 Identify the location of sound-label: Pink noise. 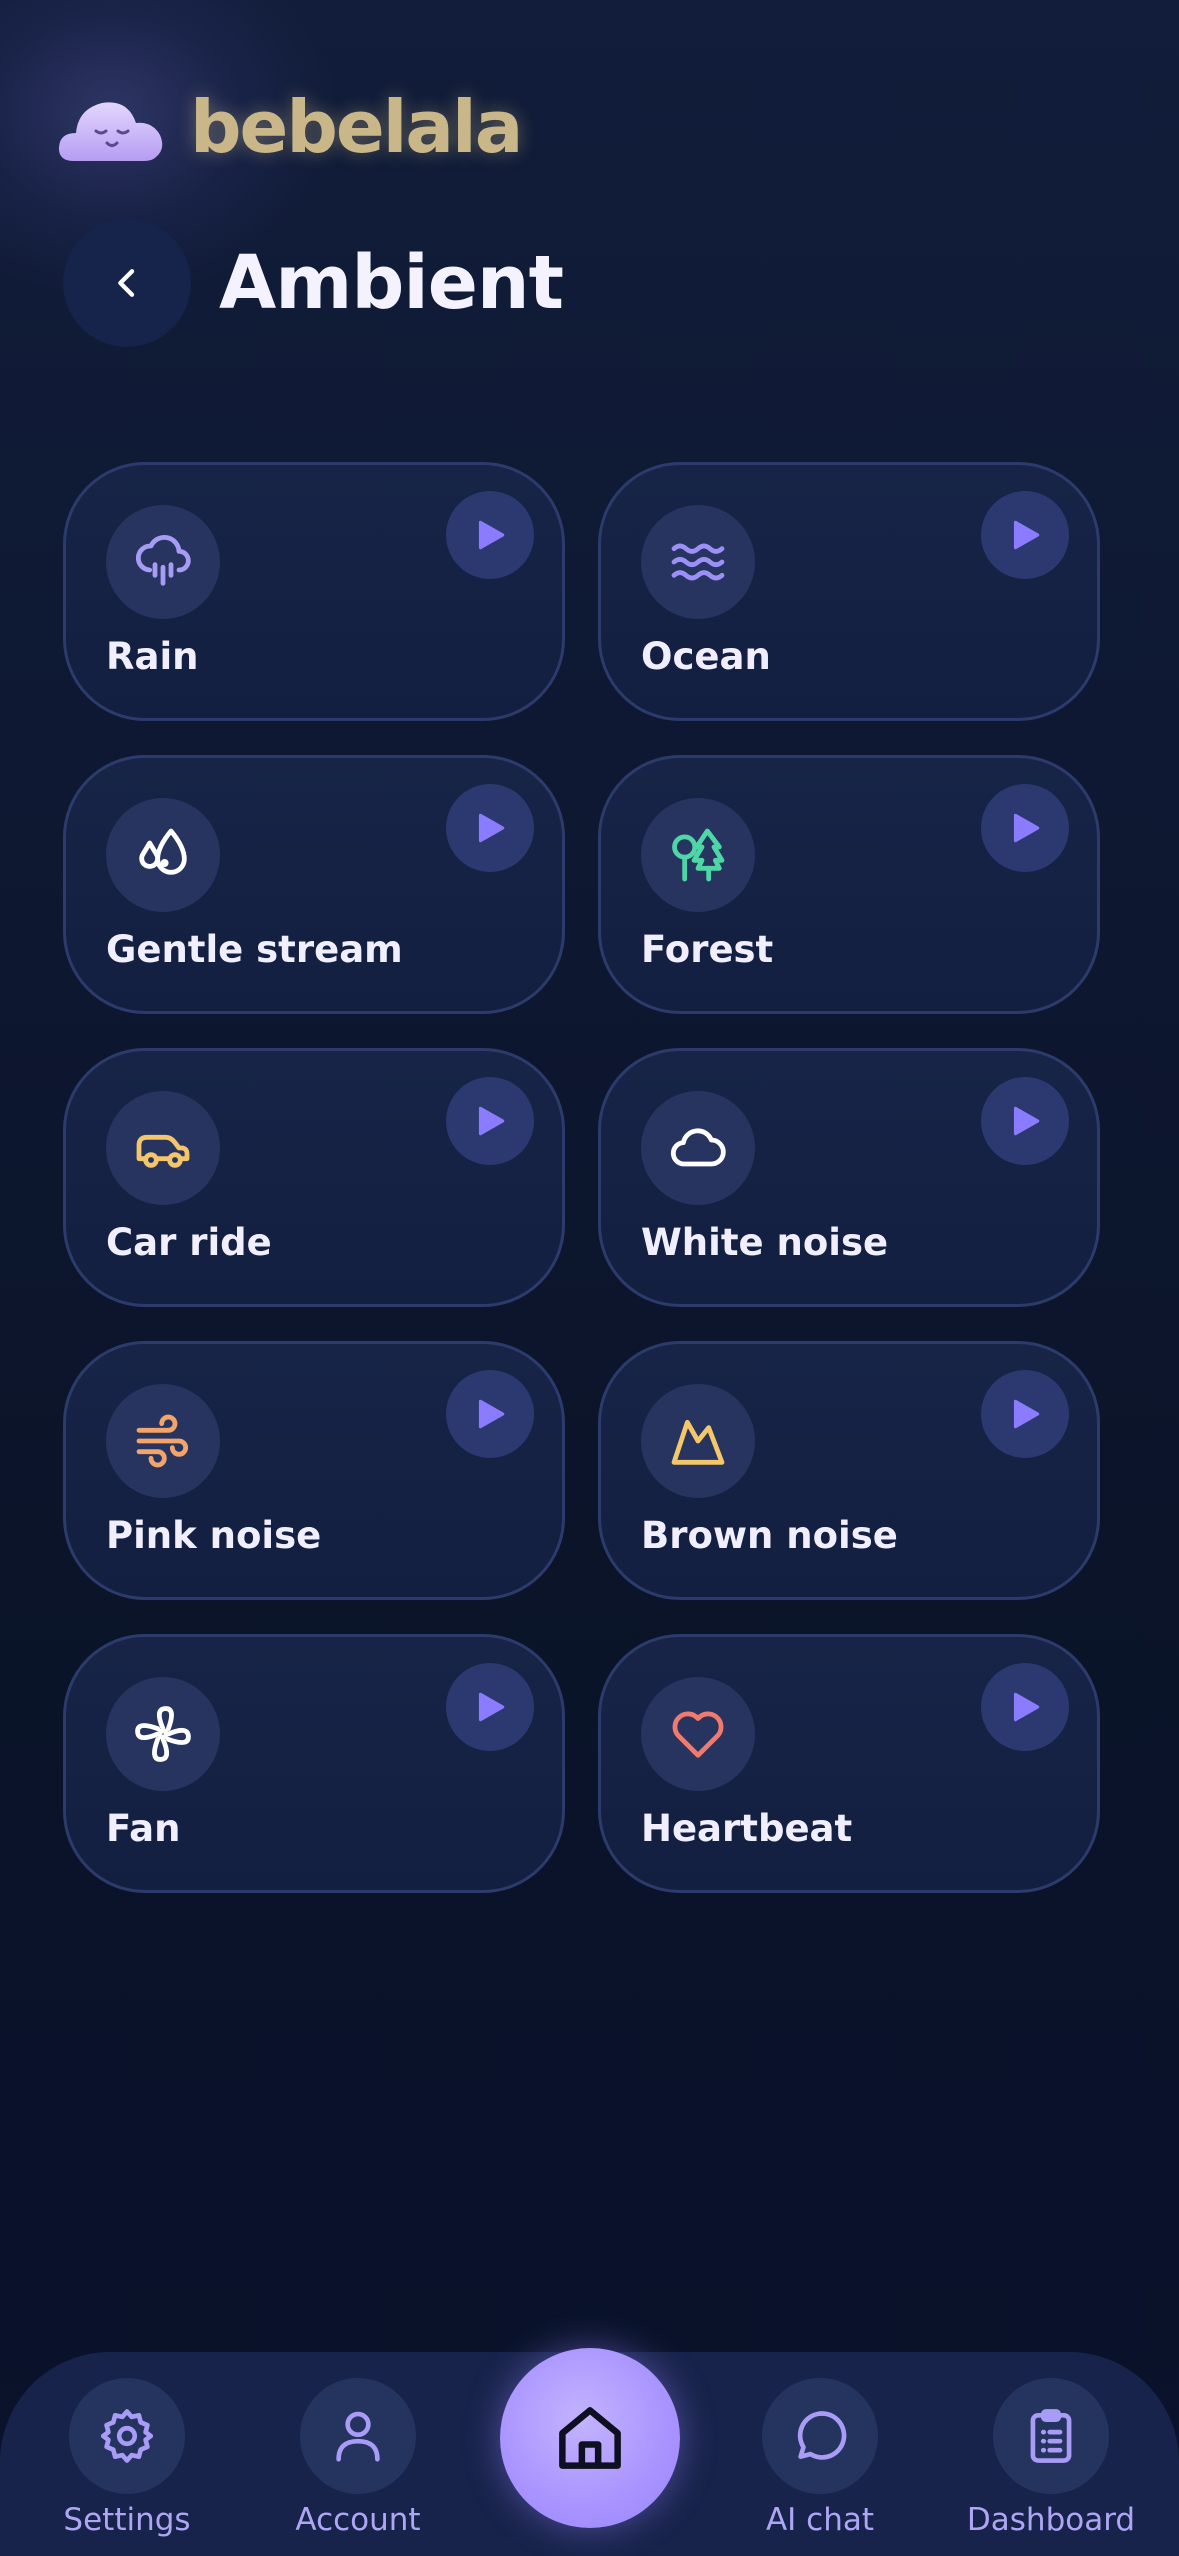
(214, 1535).